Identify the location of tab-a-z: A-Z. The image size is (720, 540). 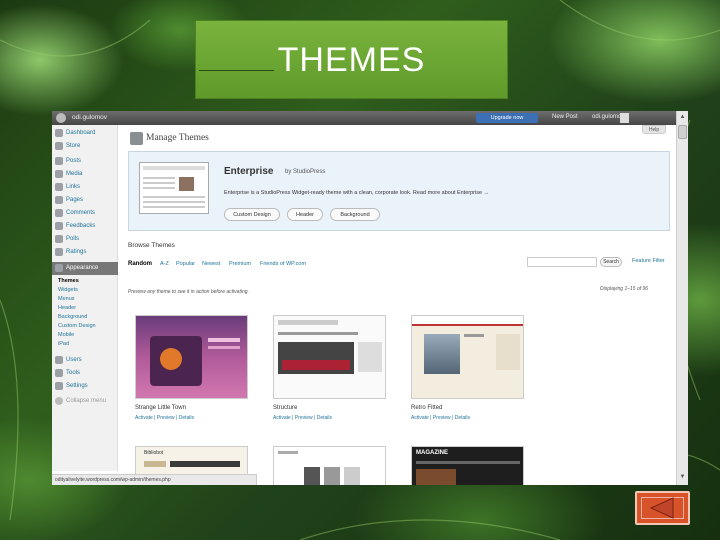
(164, 264).